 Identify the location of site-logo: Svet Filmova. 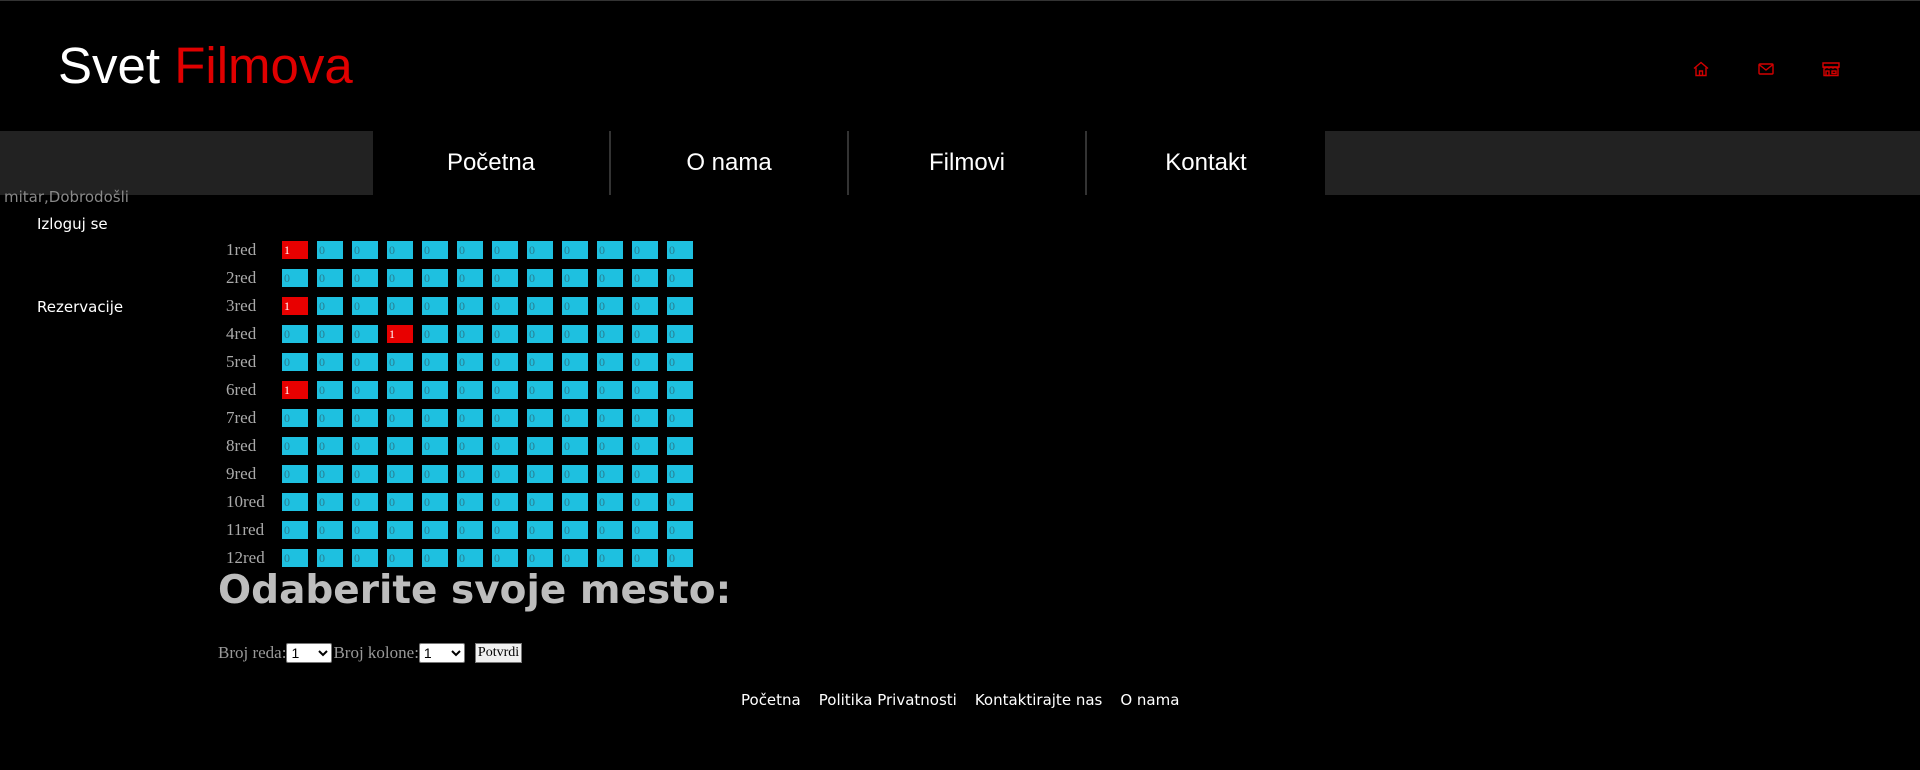
(205, 66).